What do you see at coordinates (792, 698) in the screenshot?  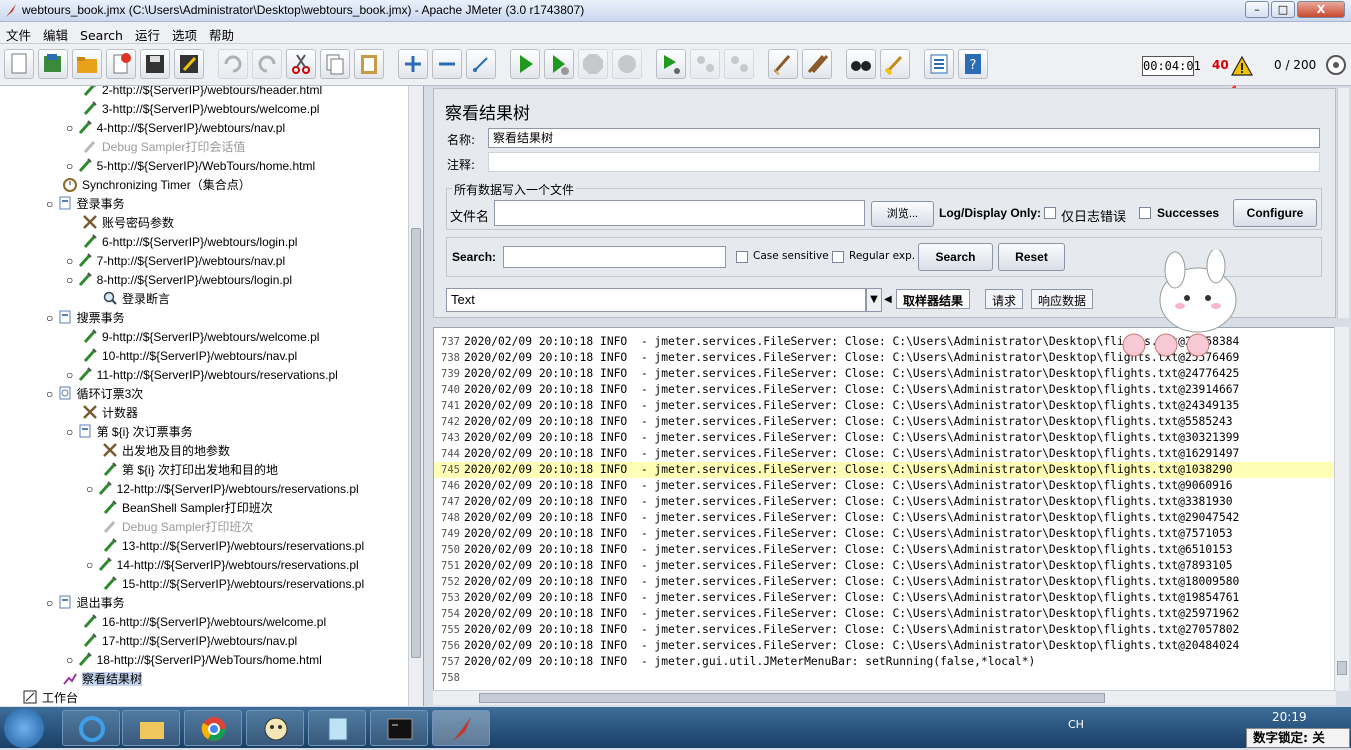 I see `log-hscroll-thumb` at bounding box center [792, 698].